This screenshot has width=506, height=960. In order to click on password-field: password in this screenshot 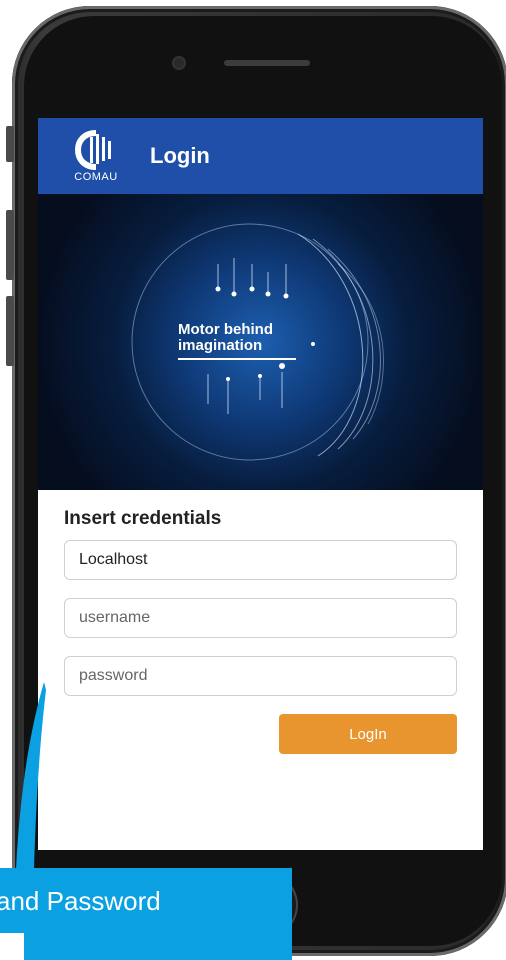, I will do `click(260, 676)`.